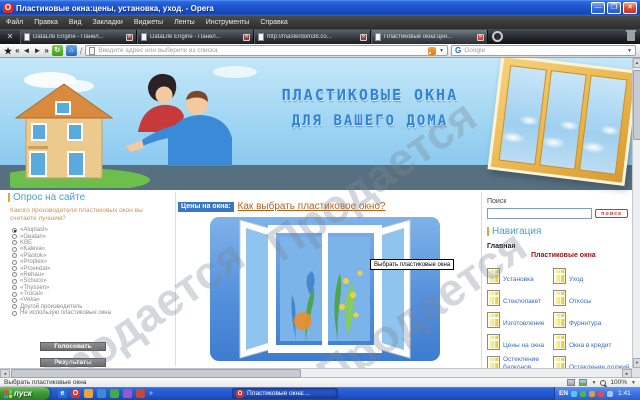 This screenshot has height=400, width=640. What do you see at coordinates (592, 317) in the screenshot?
I see `nav-item: Фурнитура` at bounding box center [592, 317].